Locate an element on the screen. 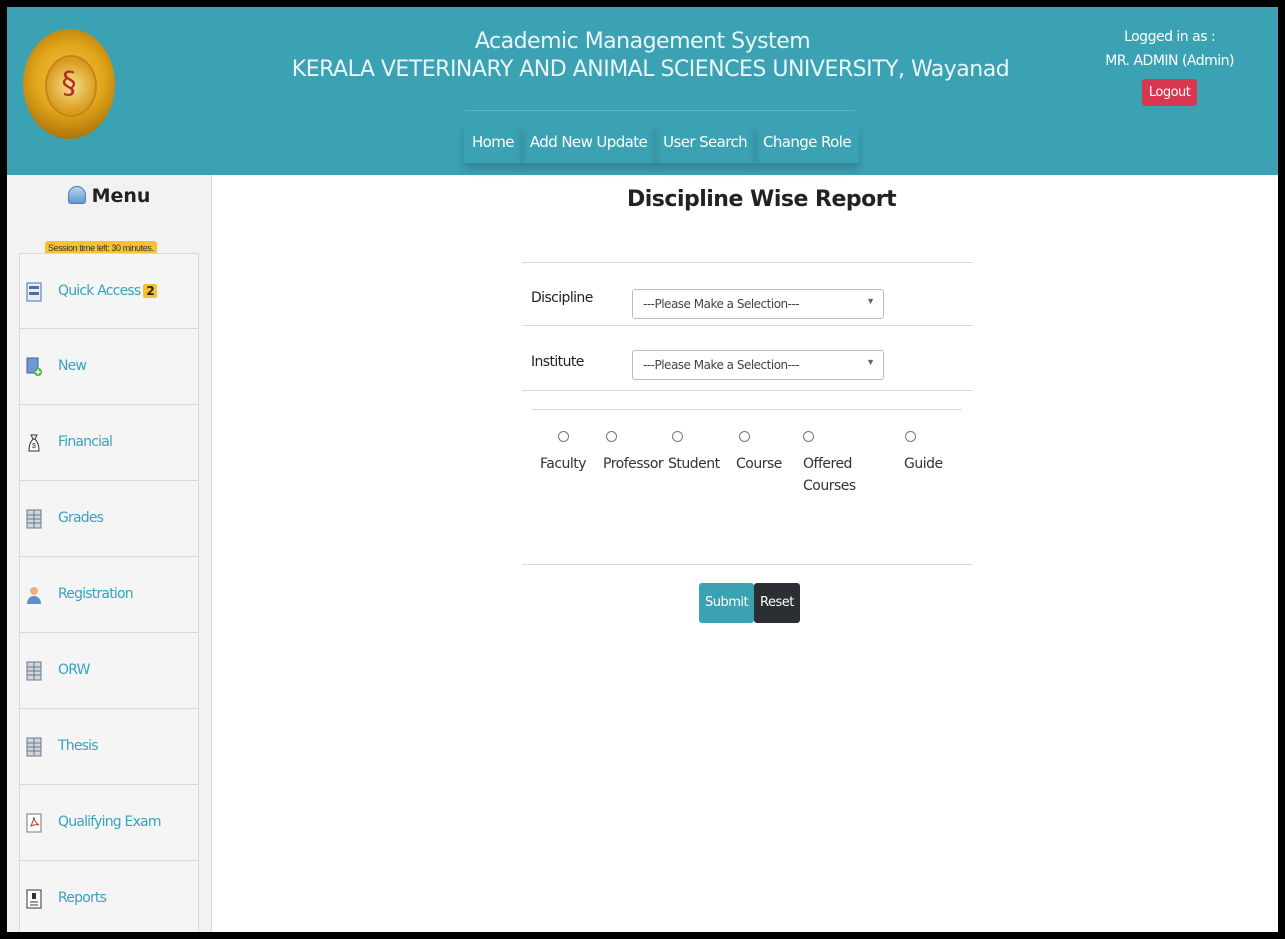  institute-select-value: ---Please Make a Selection--- is located at coordinates (721, 365).